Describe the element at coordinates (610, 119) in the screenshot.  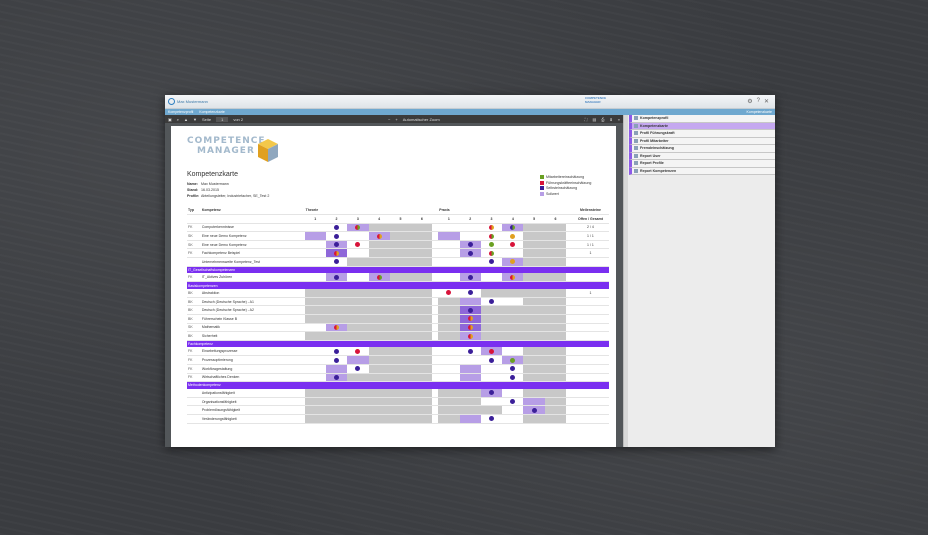
I see `download-icon: ⬇` at that location.